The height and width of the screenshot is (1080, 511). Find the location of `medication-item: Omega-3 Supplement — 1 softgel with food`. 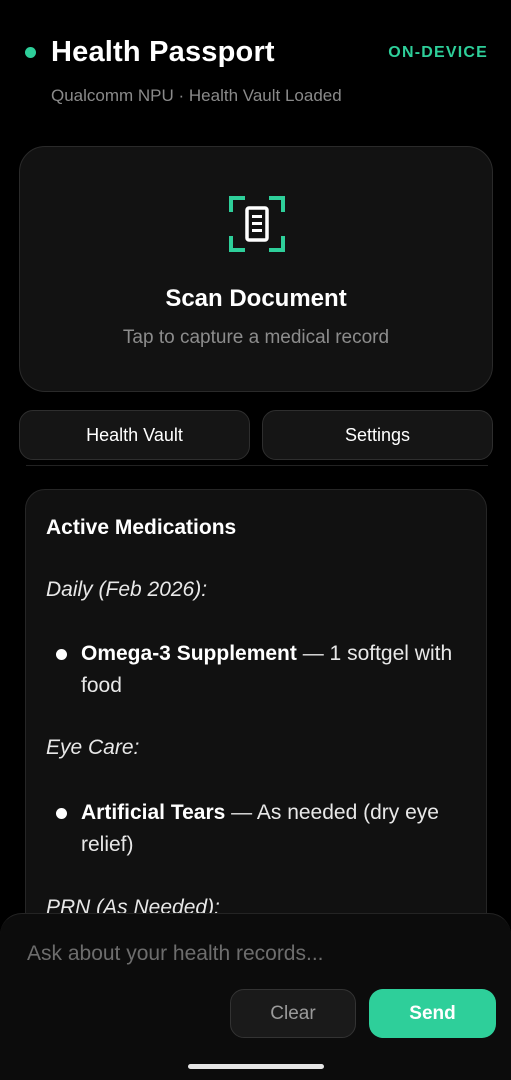

medication-item: Omega-3 Supplement — 1 softgel with food is located at coordinates (261, 670).